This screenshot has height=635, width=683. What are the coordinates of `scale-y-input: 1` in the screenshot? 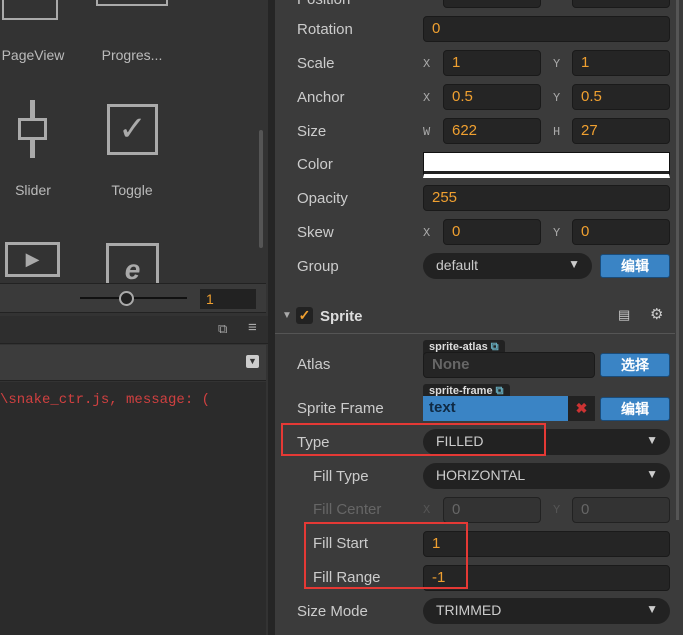 It's located at (621, 63).